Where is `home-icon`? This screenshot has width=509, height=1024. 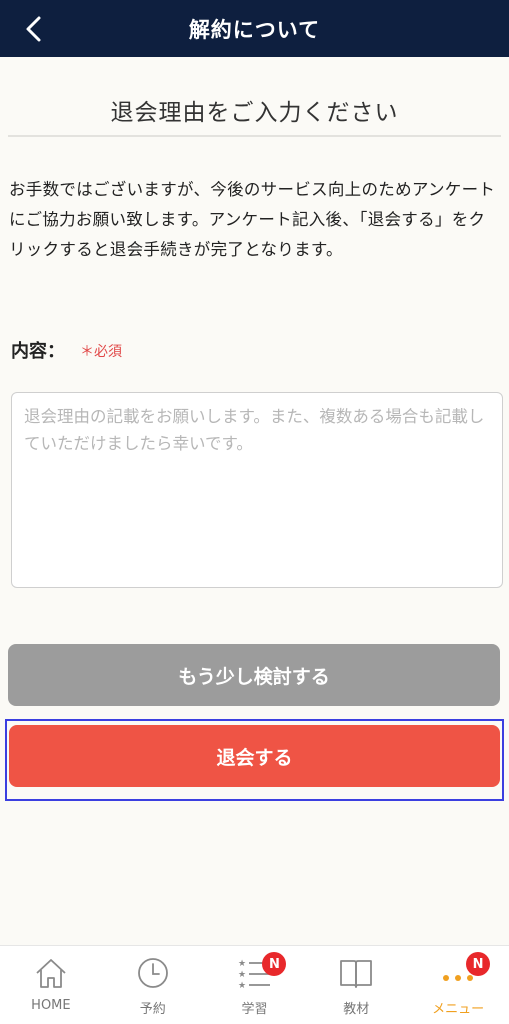
home-icon is located at coordinates (51, 973).